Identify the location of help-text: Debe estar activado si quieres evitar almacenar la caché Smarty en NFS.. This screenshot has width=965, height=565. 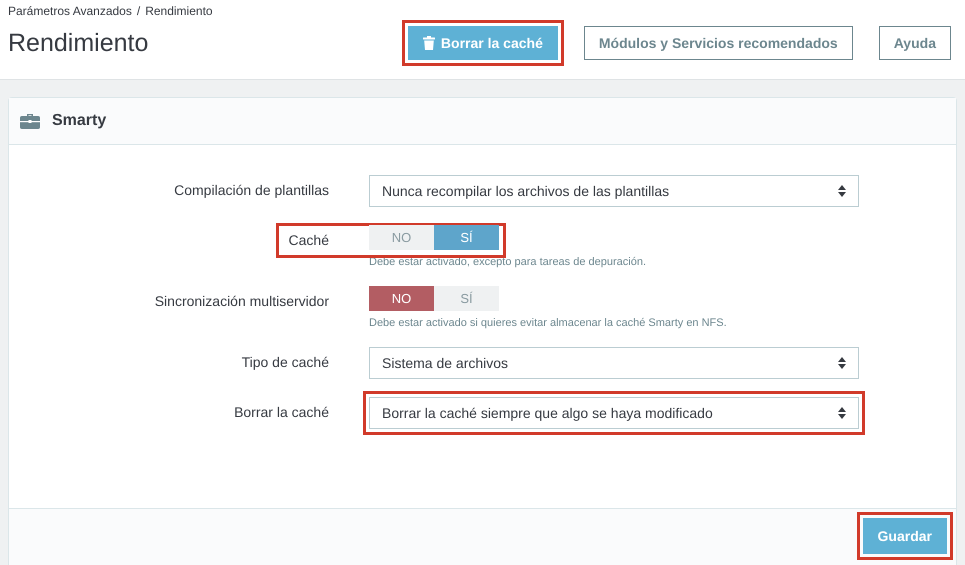
(548, 323).